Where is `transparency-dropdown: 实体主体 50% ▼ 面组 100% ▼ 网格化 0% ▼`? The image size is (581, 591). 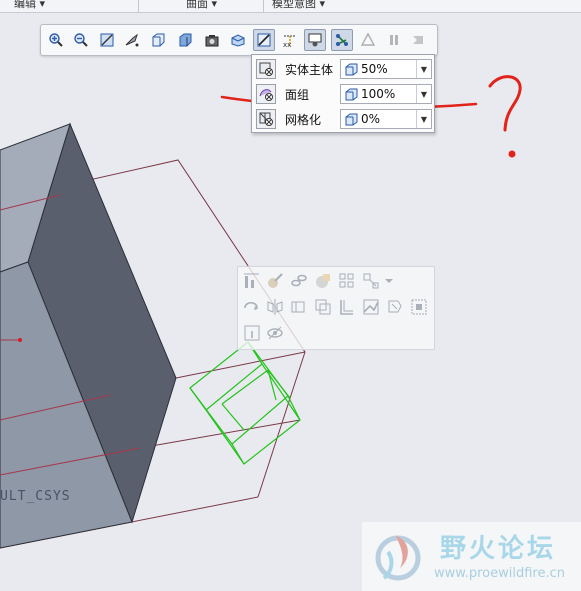 transparency-dropdown: 实体主体 50% ▼ 面组 100% ▼ 网格化 0% ▼ is located at coordinates (343, 93).